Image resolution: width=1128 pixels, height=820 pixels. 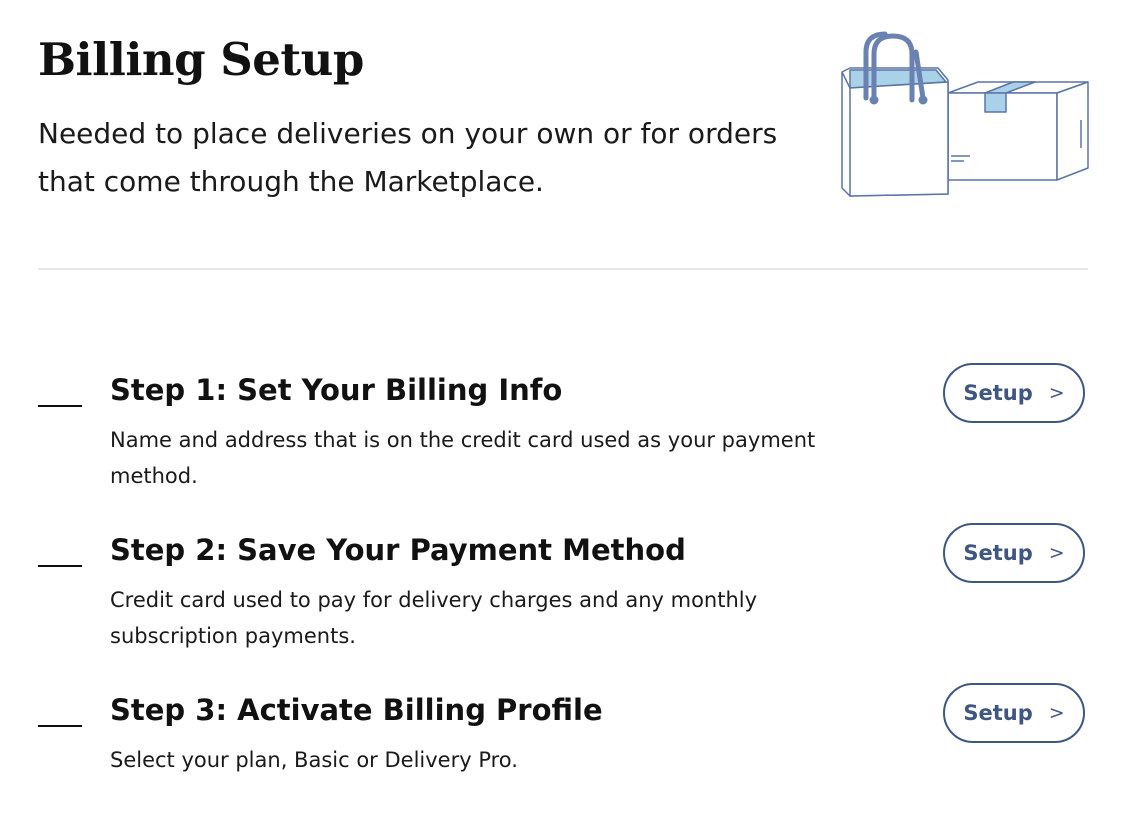 I want to click on page-title: Billing Setup, so click(x=201, y=59).